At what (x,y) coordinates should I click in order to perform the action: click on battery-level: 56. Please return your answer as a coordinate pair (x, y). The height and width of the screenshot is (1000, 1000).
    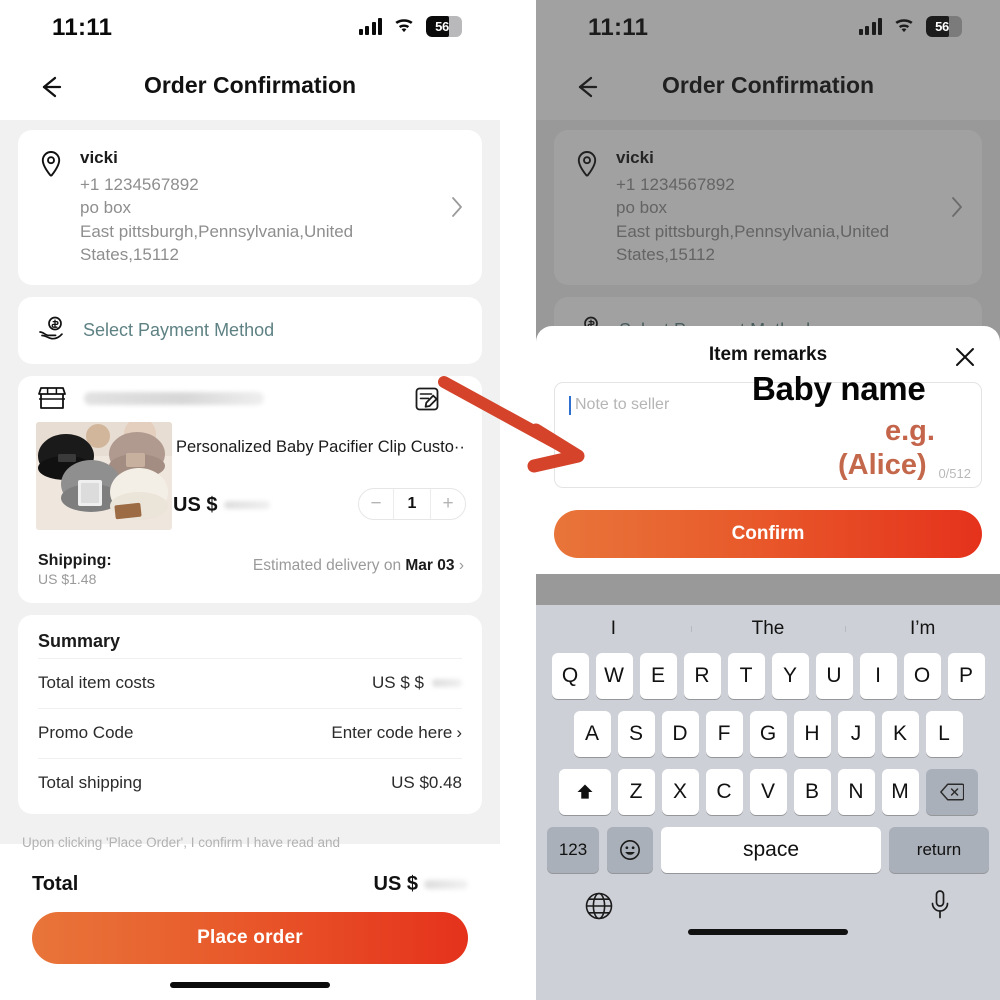
    Looking at the image, I should click on (942, 26).